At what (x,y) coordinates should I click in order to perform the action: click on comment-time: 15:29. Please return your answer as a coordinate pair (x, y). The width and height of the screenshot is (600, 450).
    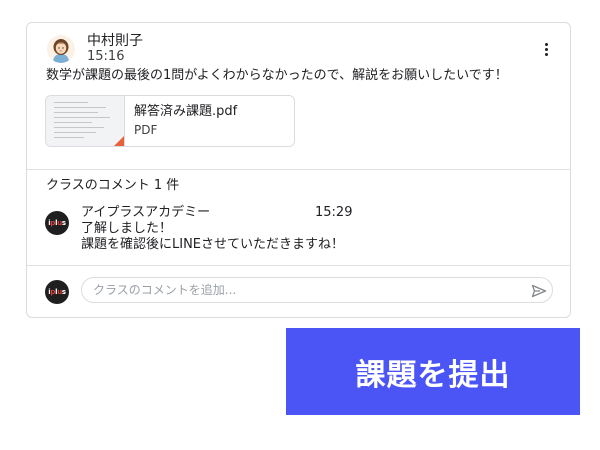
    Looking at the image, I should click on (334, 212).